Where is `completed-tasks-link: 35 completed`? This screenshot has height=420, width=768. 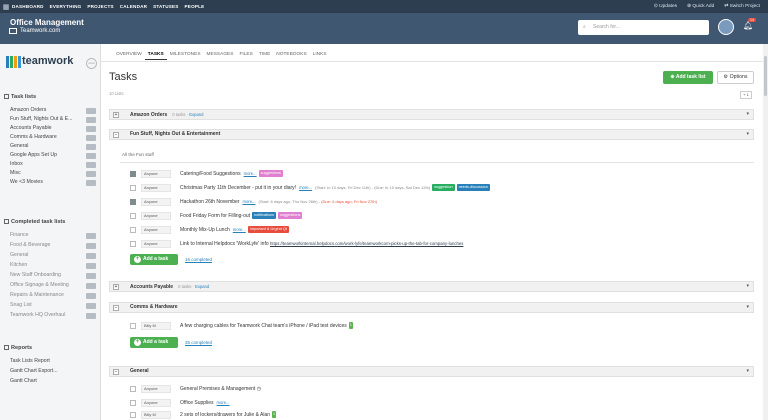
completed-tasks-link: 35 completed is located at coordinates (198, 342).